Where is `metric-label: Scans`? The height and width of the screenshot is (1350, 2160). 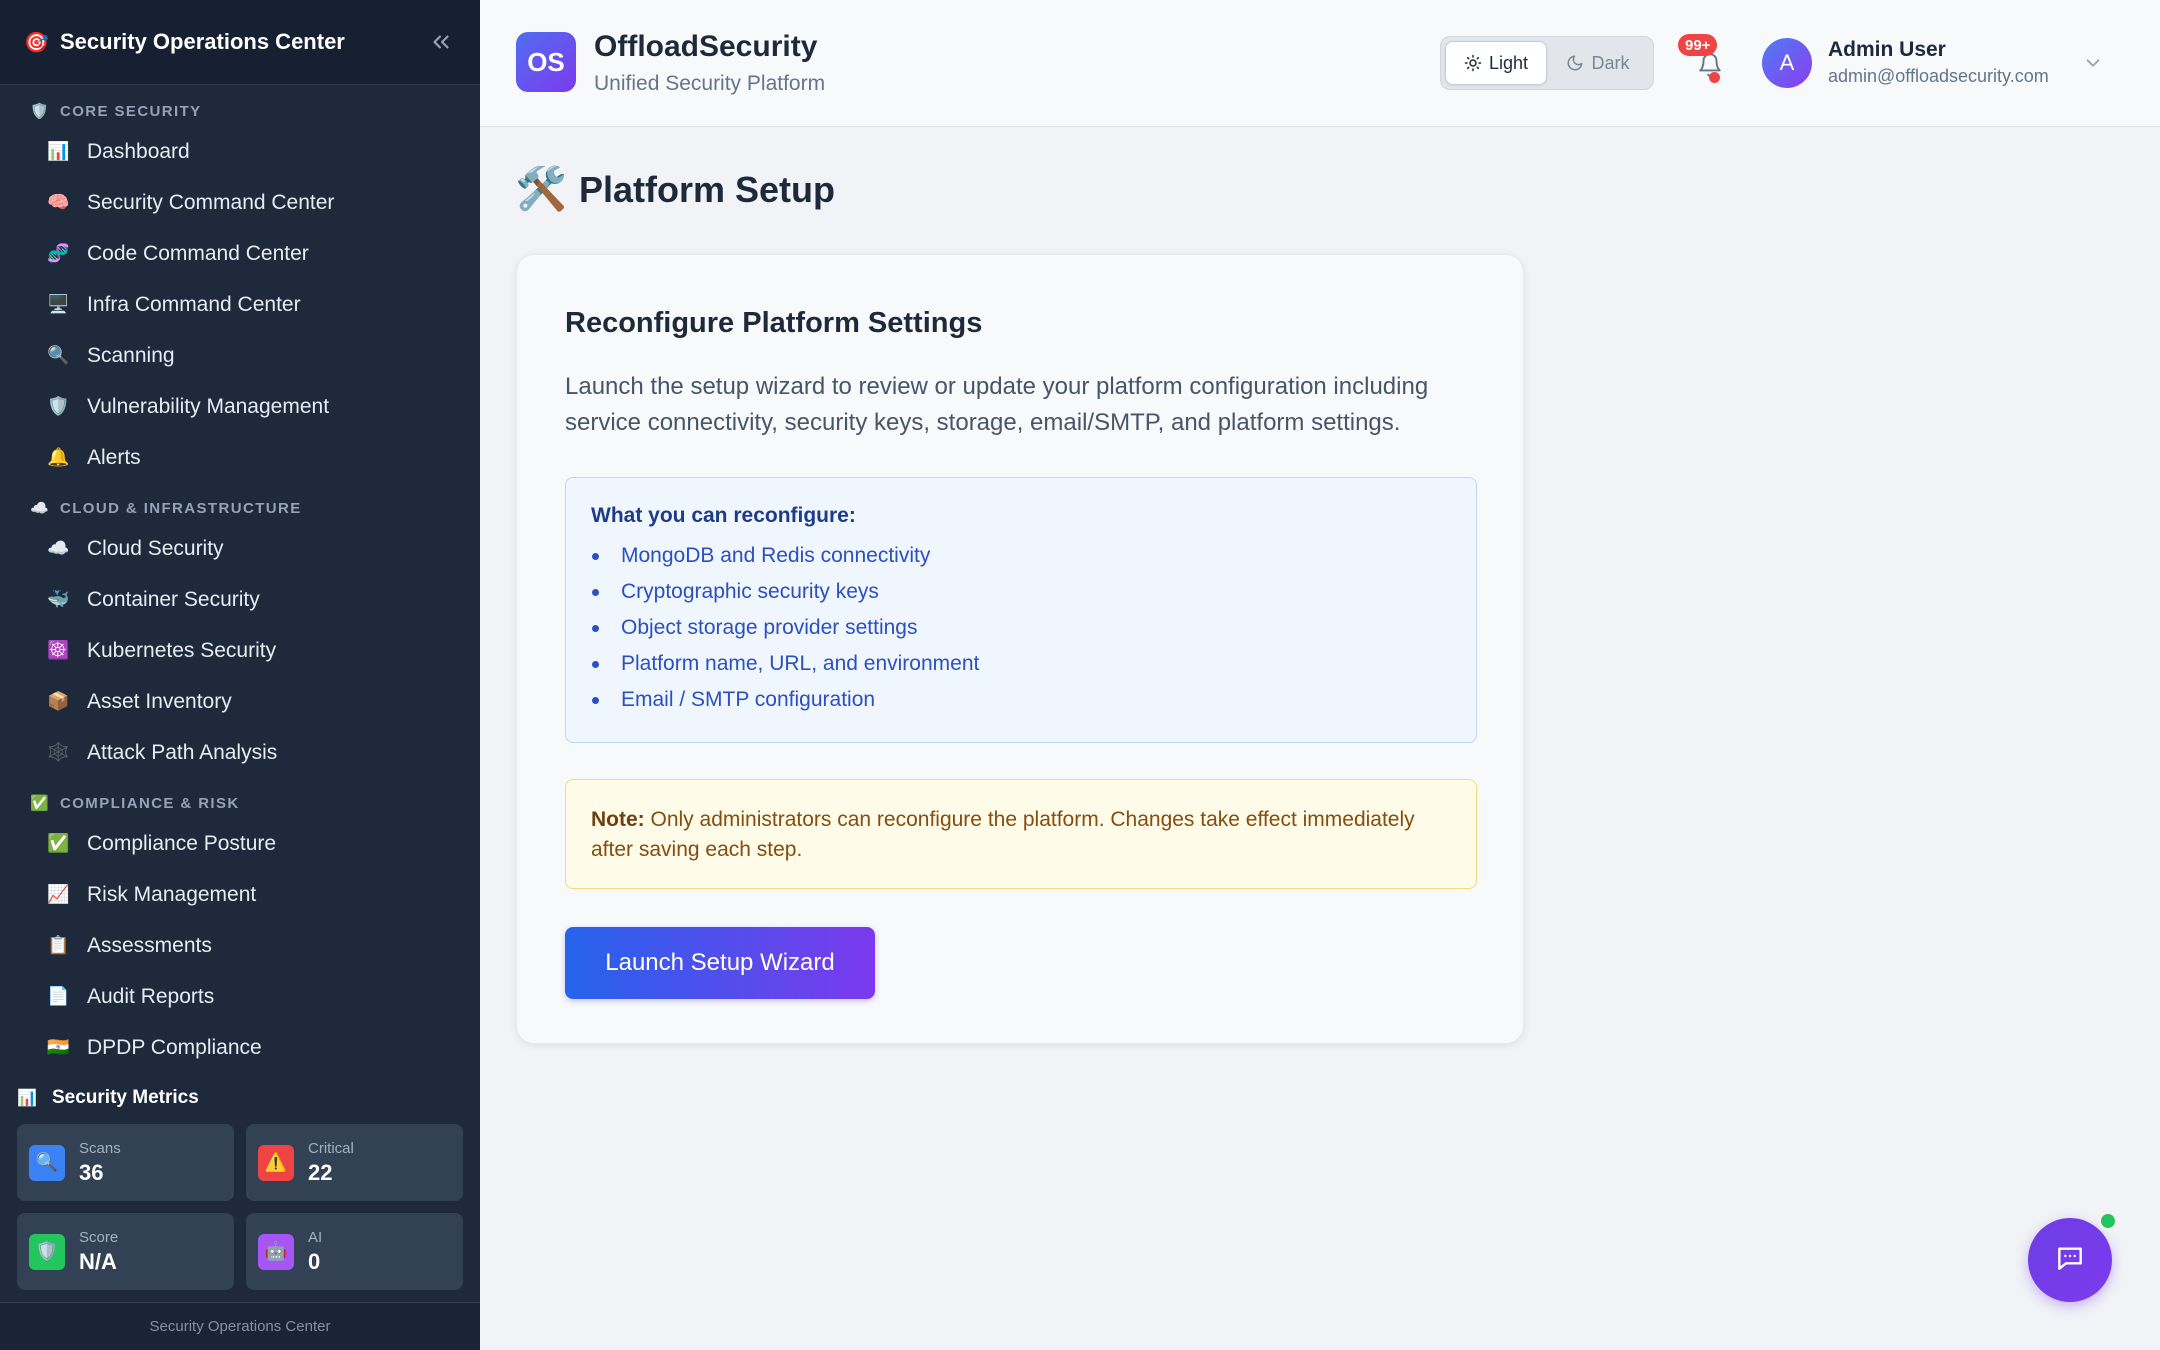
metric-label: Scans is located at coordinates (100, 1148).